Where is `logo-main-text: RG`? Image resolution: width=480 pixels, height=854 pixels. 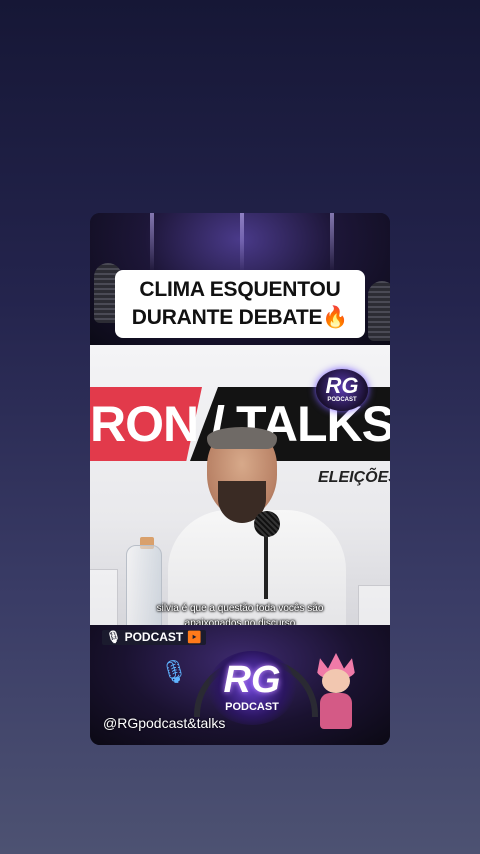 logo-main-text: RG is located at coordinates (252, 680).